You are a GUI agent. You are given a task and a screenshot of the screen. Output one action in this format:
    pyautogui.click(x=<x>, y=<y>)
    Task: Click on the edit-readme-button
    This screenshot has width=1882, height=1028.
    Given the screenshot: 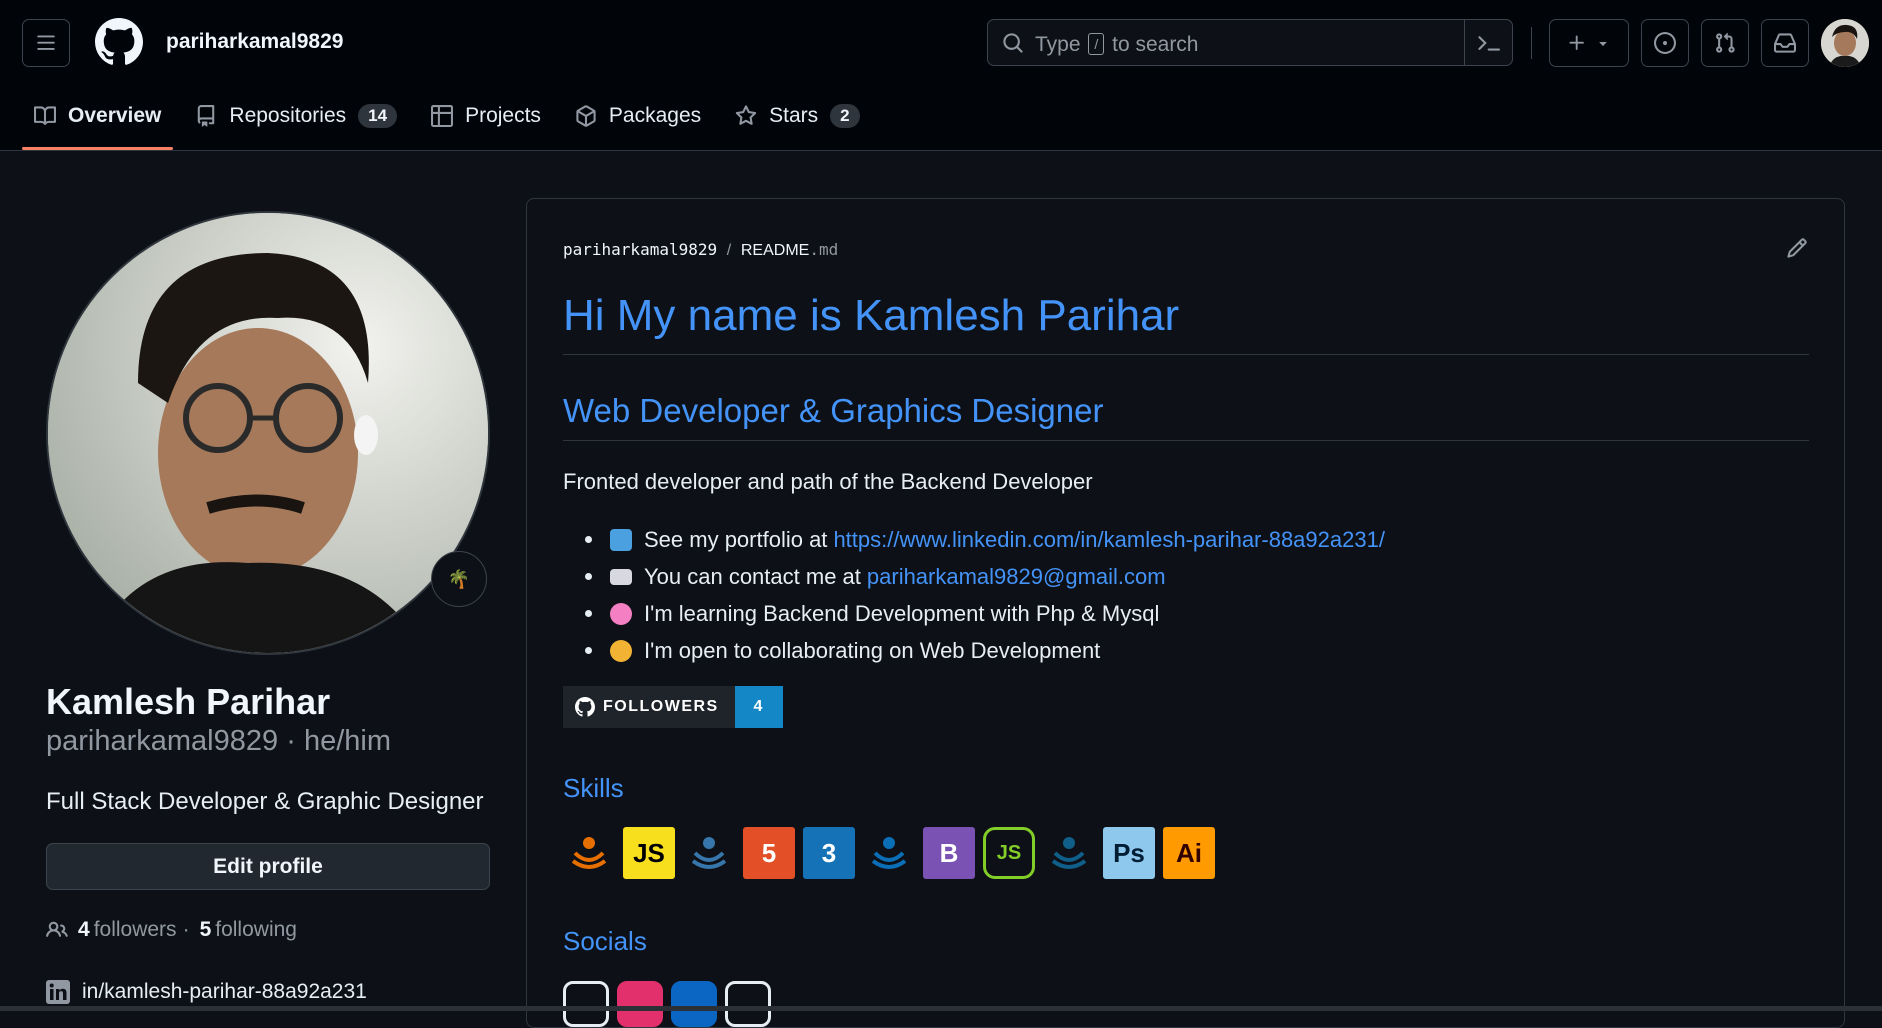 What is the action you would take?
    pyautogui.click(x=1797, y=250)
    